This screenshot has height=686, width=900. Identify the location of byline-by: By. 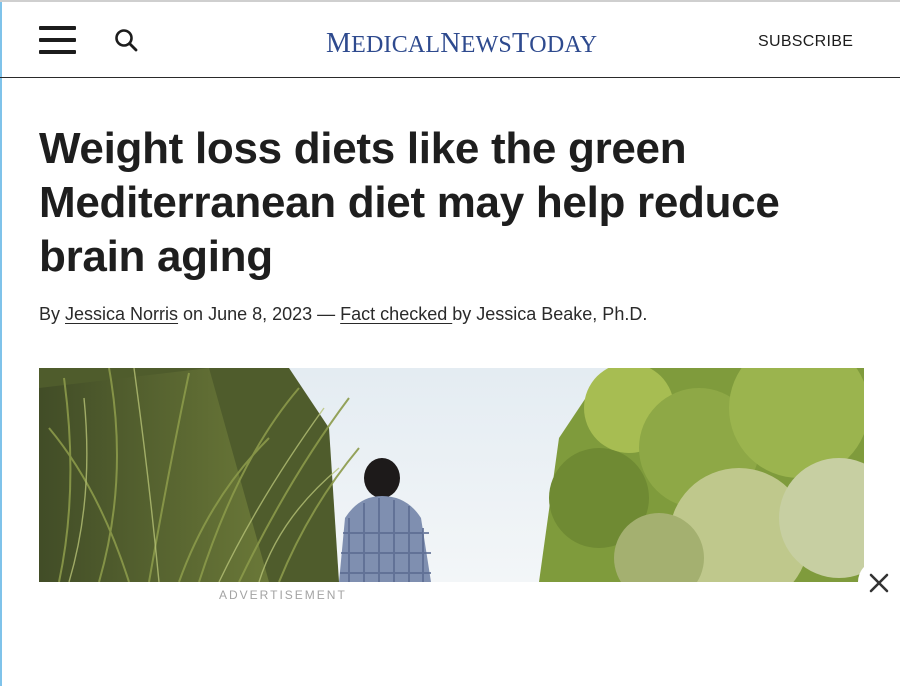
(52, 314).